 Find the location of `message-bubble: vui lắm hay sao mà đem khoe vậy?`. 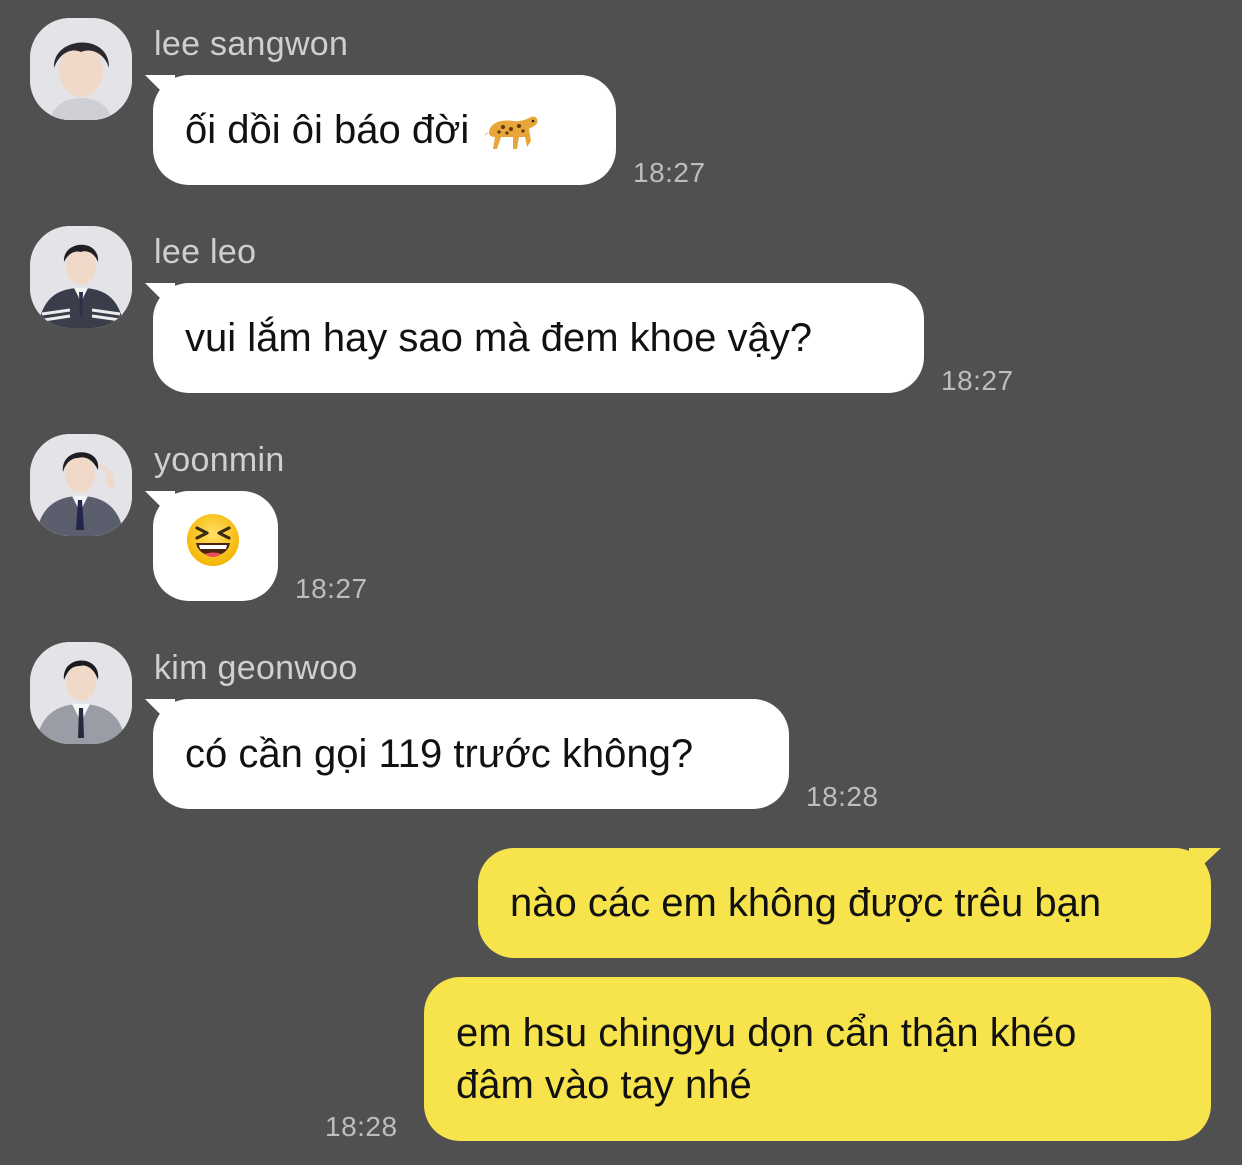

message-bubble: vui lắm hay sao mà đem khoe vậy? is located at coordinates (538, 338).